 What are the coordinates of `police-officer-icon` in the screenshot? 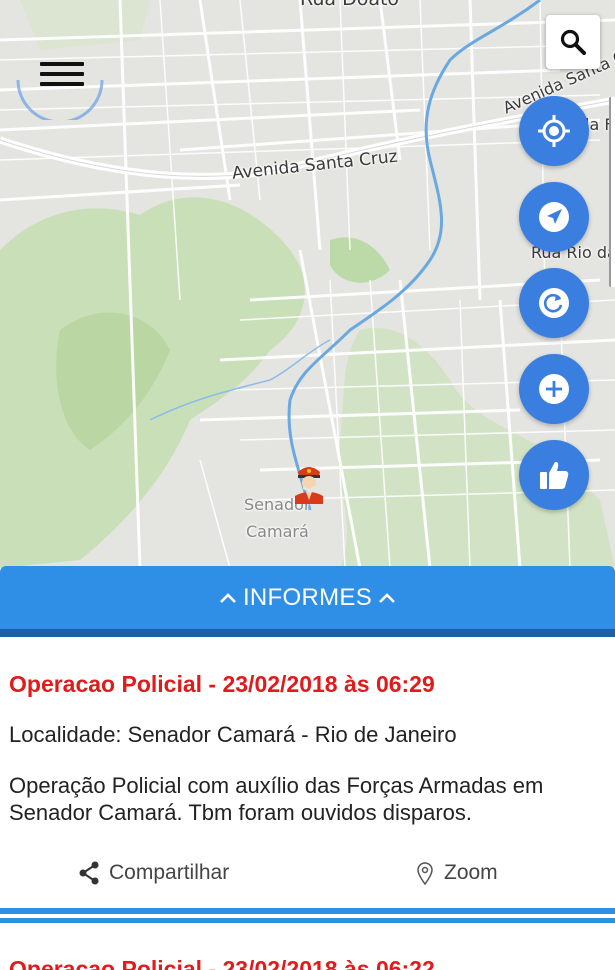 It's located at (309, 483).